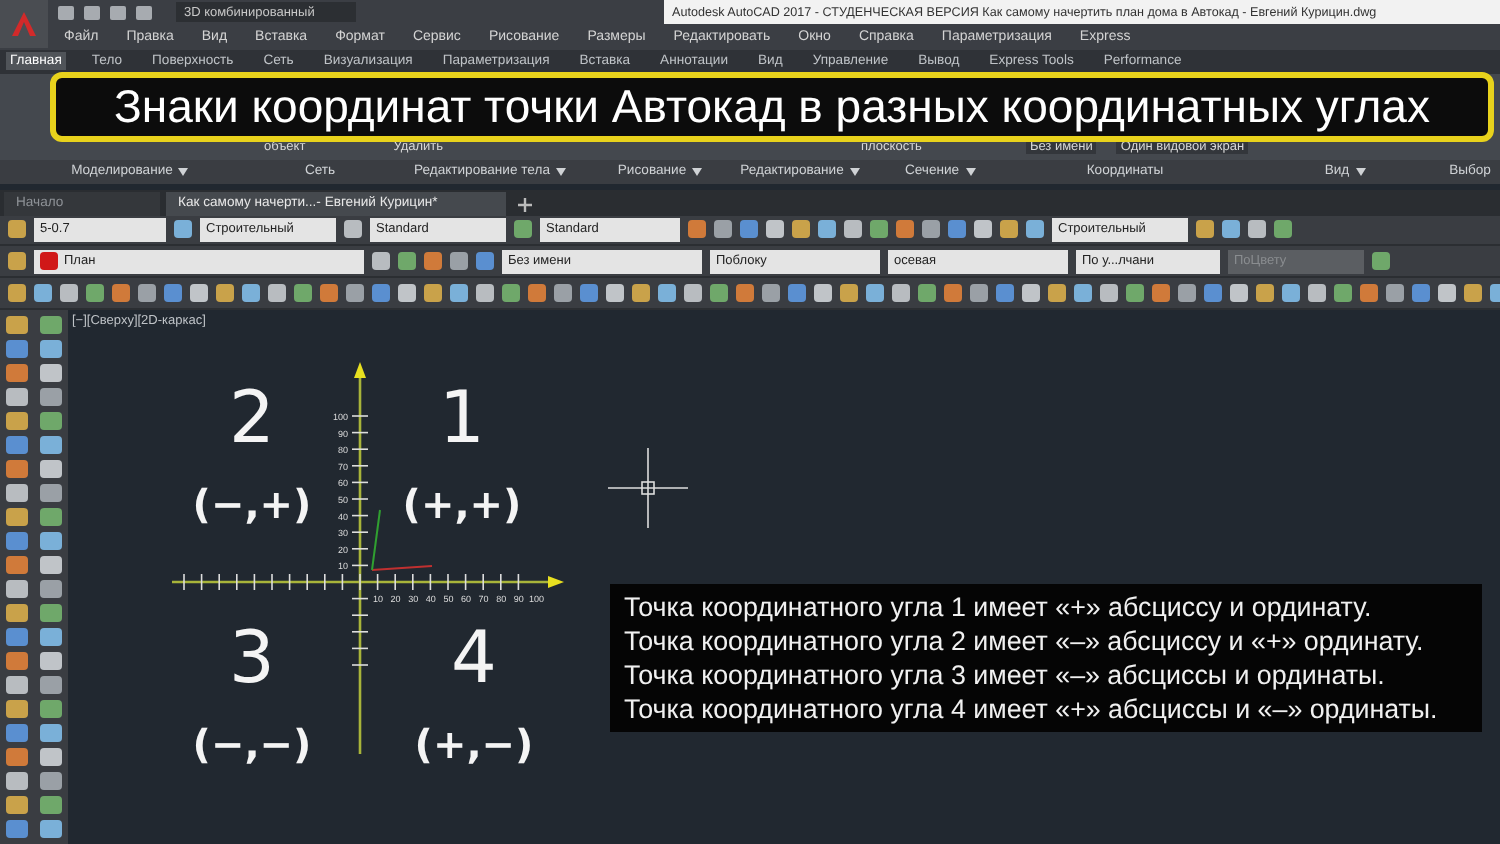  I want to click on note-line: Точка координатного угла 1 имеет «+» абсциссу и ординату., so click(999, 606).